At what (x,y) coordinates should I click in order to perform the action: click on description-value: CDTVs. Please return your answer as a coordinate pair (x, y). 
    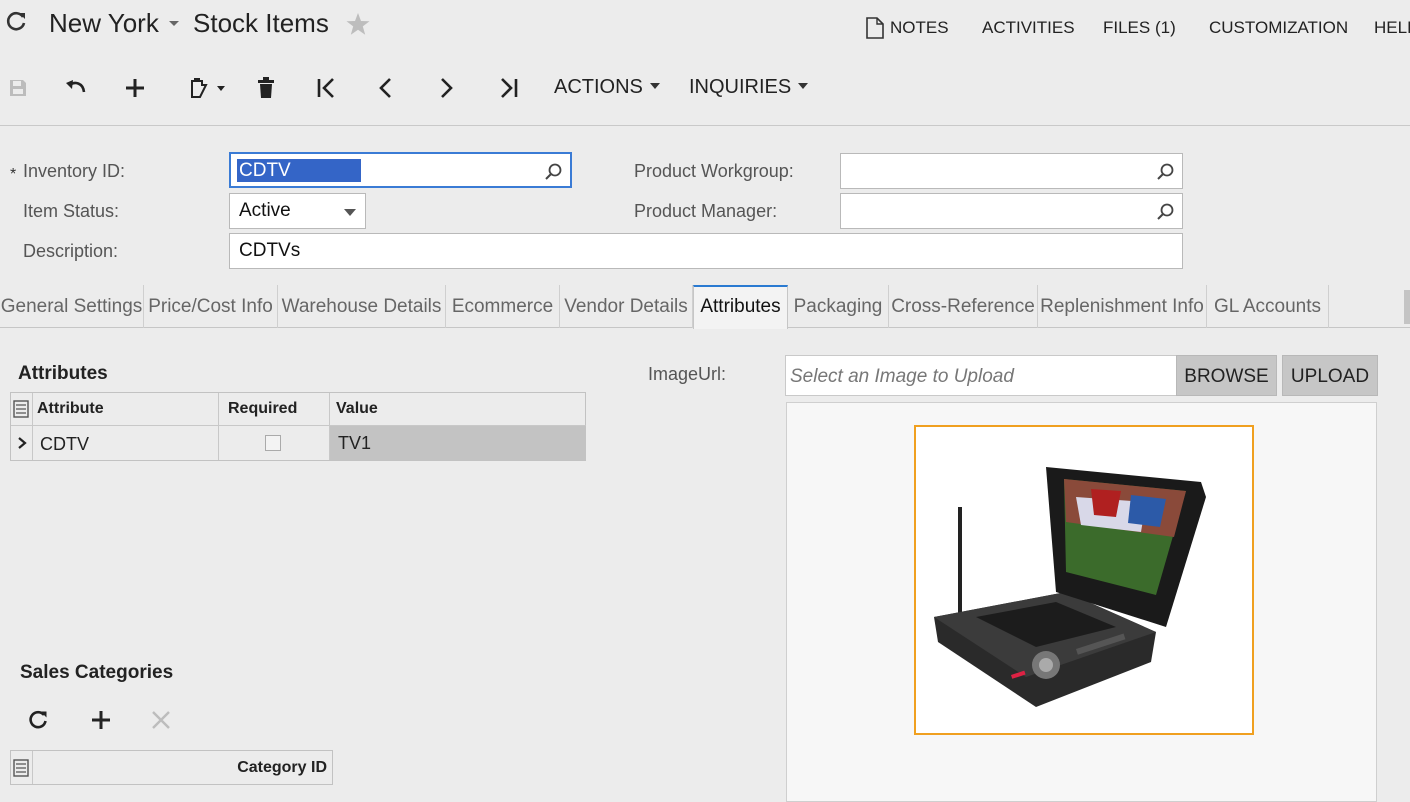
    Looking at the image, I should click on (270, 250).